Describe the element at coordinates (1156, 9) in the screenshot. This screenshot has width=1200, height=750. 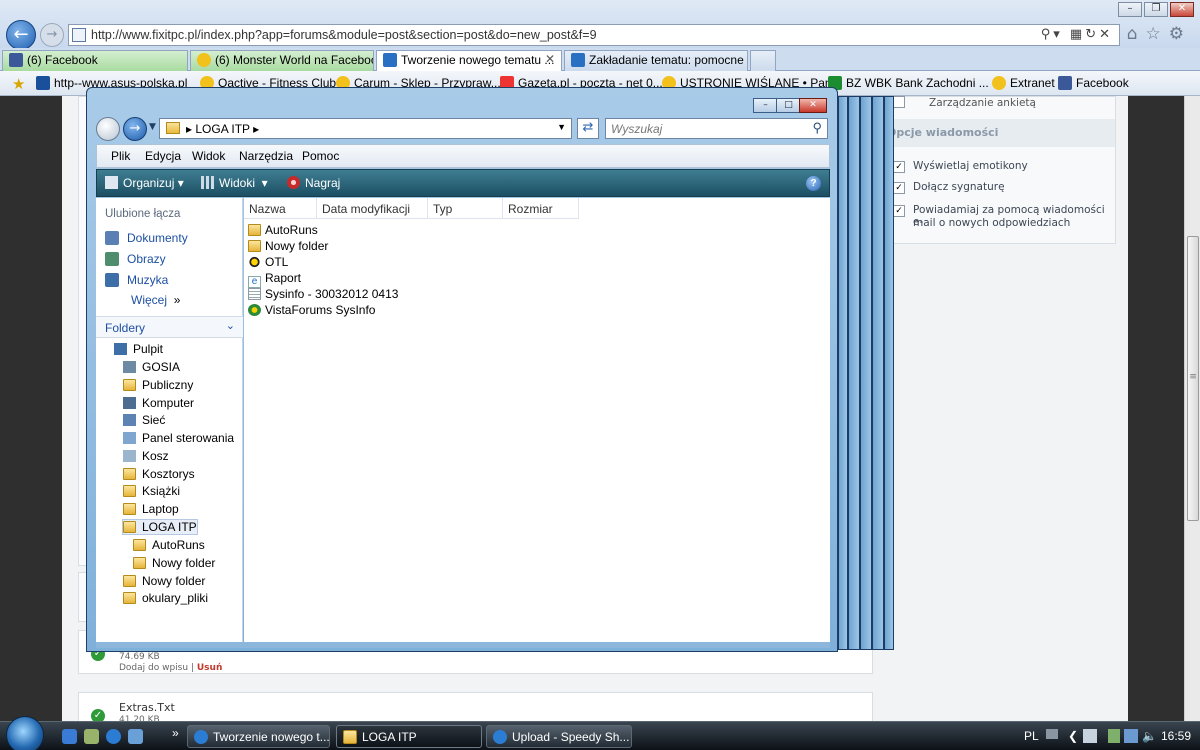
I see `restore-button: ❐` at that location.